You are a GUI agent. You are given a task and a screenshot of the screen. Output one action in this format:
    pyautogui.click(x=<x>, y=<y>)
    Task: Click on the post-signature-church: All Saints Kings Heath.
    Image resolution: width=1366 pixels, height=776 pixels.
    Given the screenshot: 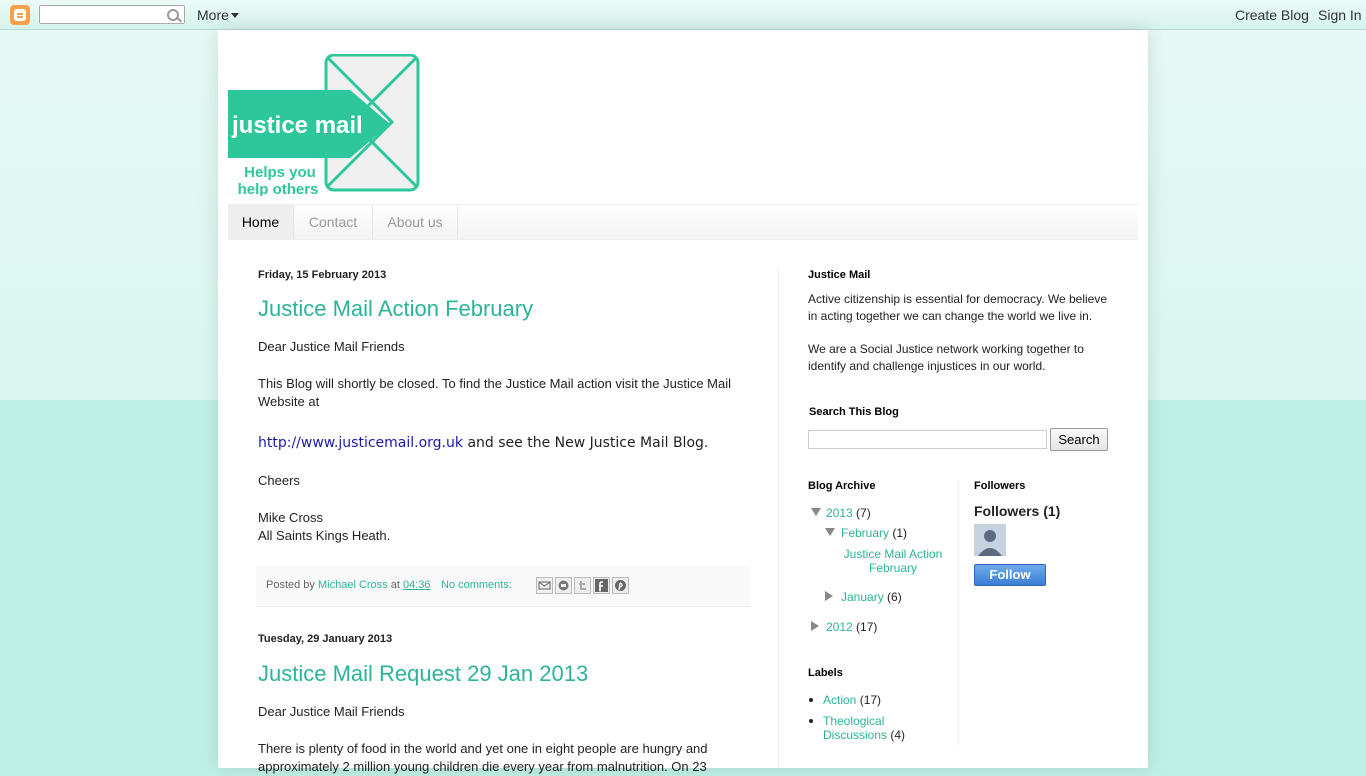 What is the action you would take?
    pyautogui.click(x=324, y=535)
    